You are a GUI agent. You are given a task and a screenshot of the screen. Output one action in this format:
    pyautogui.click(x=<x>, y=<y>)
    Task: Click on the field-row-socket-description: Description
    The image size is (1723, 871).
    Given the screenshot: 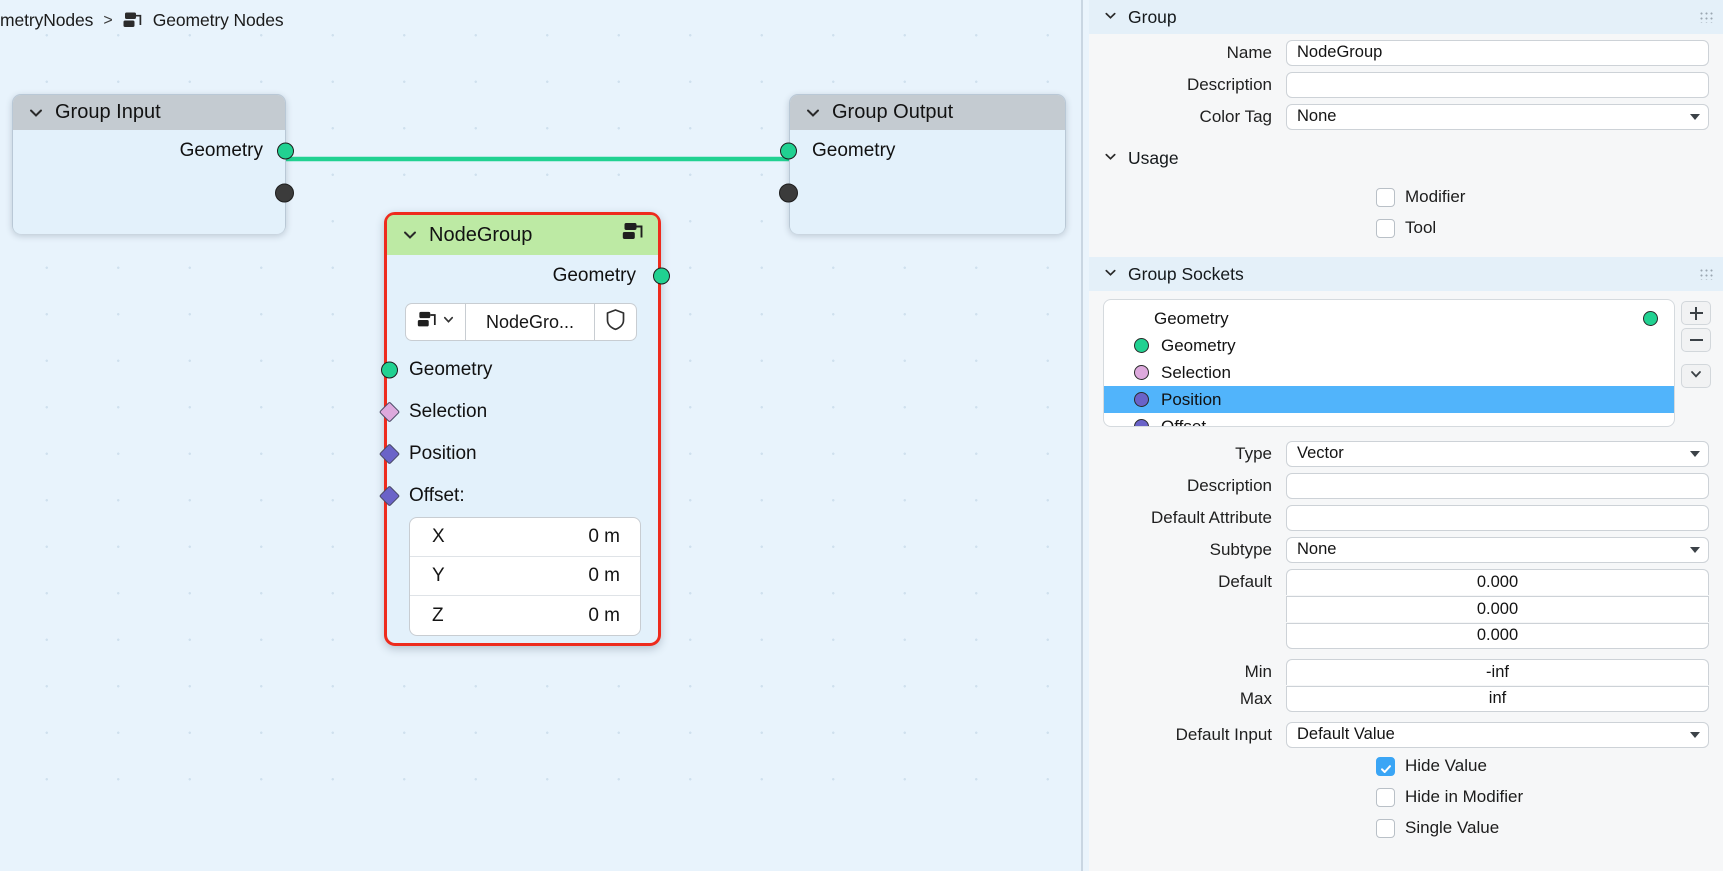 What is the action you would take?
    pyautogui.click(x=1406, y=485)
    